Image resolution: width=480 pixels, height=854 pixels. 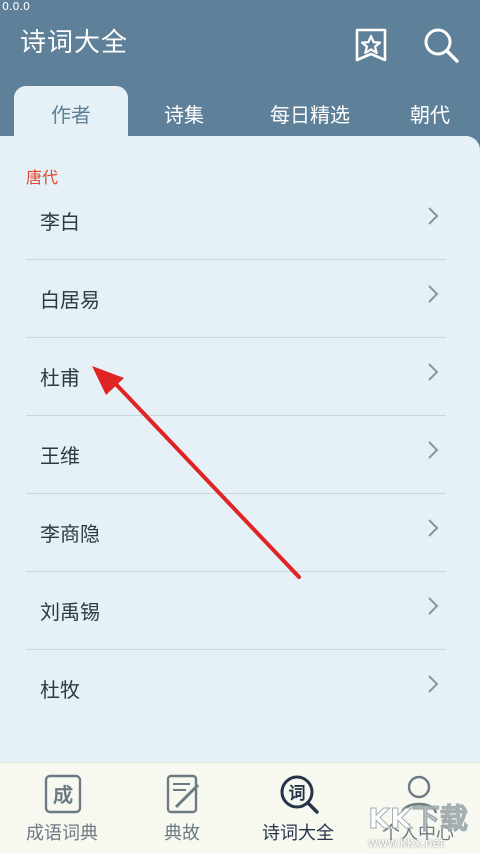 I want to click on author-name: 杜牧, so click(x=60, y=690).